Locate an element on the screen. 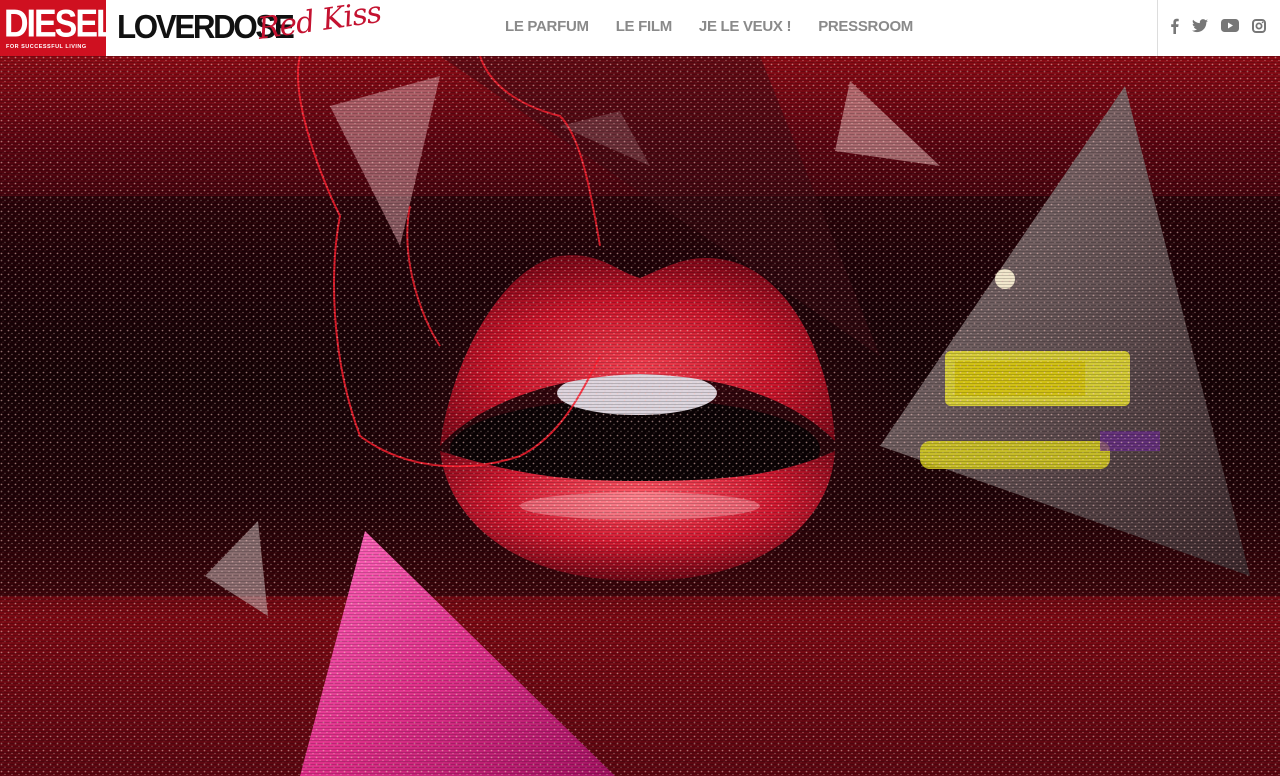 This screenshot has height=776, width=1280. social-links is located at coordinates (1218, 28).